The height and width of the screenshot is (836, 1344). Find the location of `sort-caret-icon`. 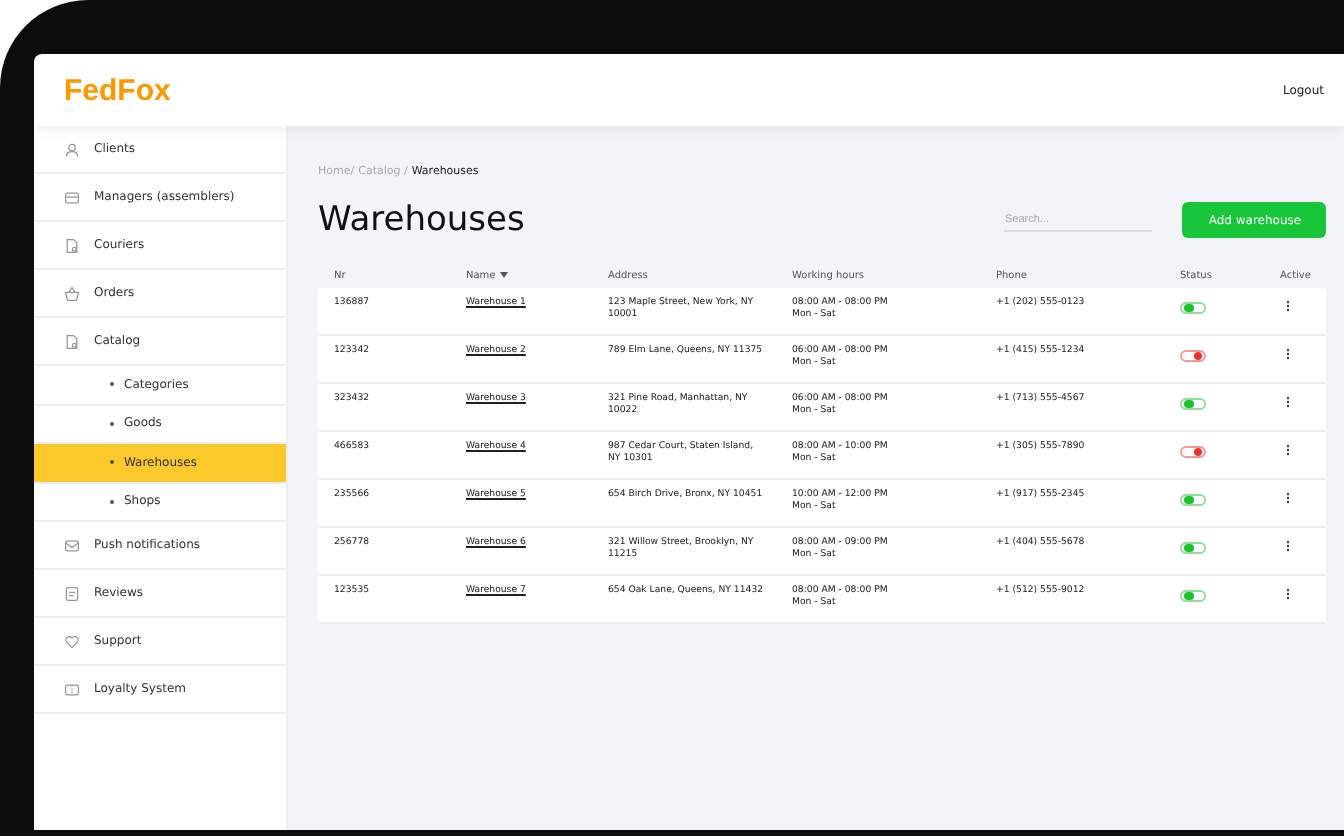

sort-caret-icon is located at coordinates (503, 275).